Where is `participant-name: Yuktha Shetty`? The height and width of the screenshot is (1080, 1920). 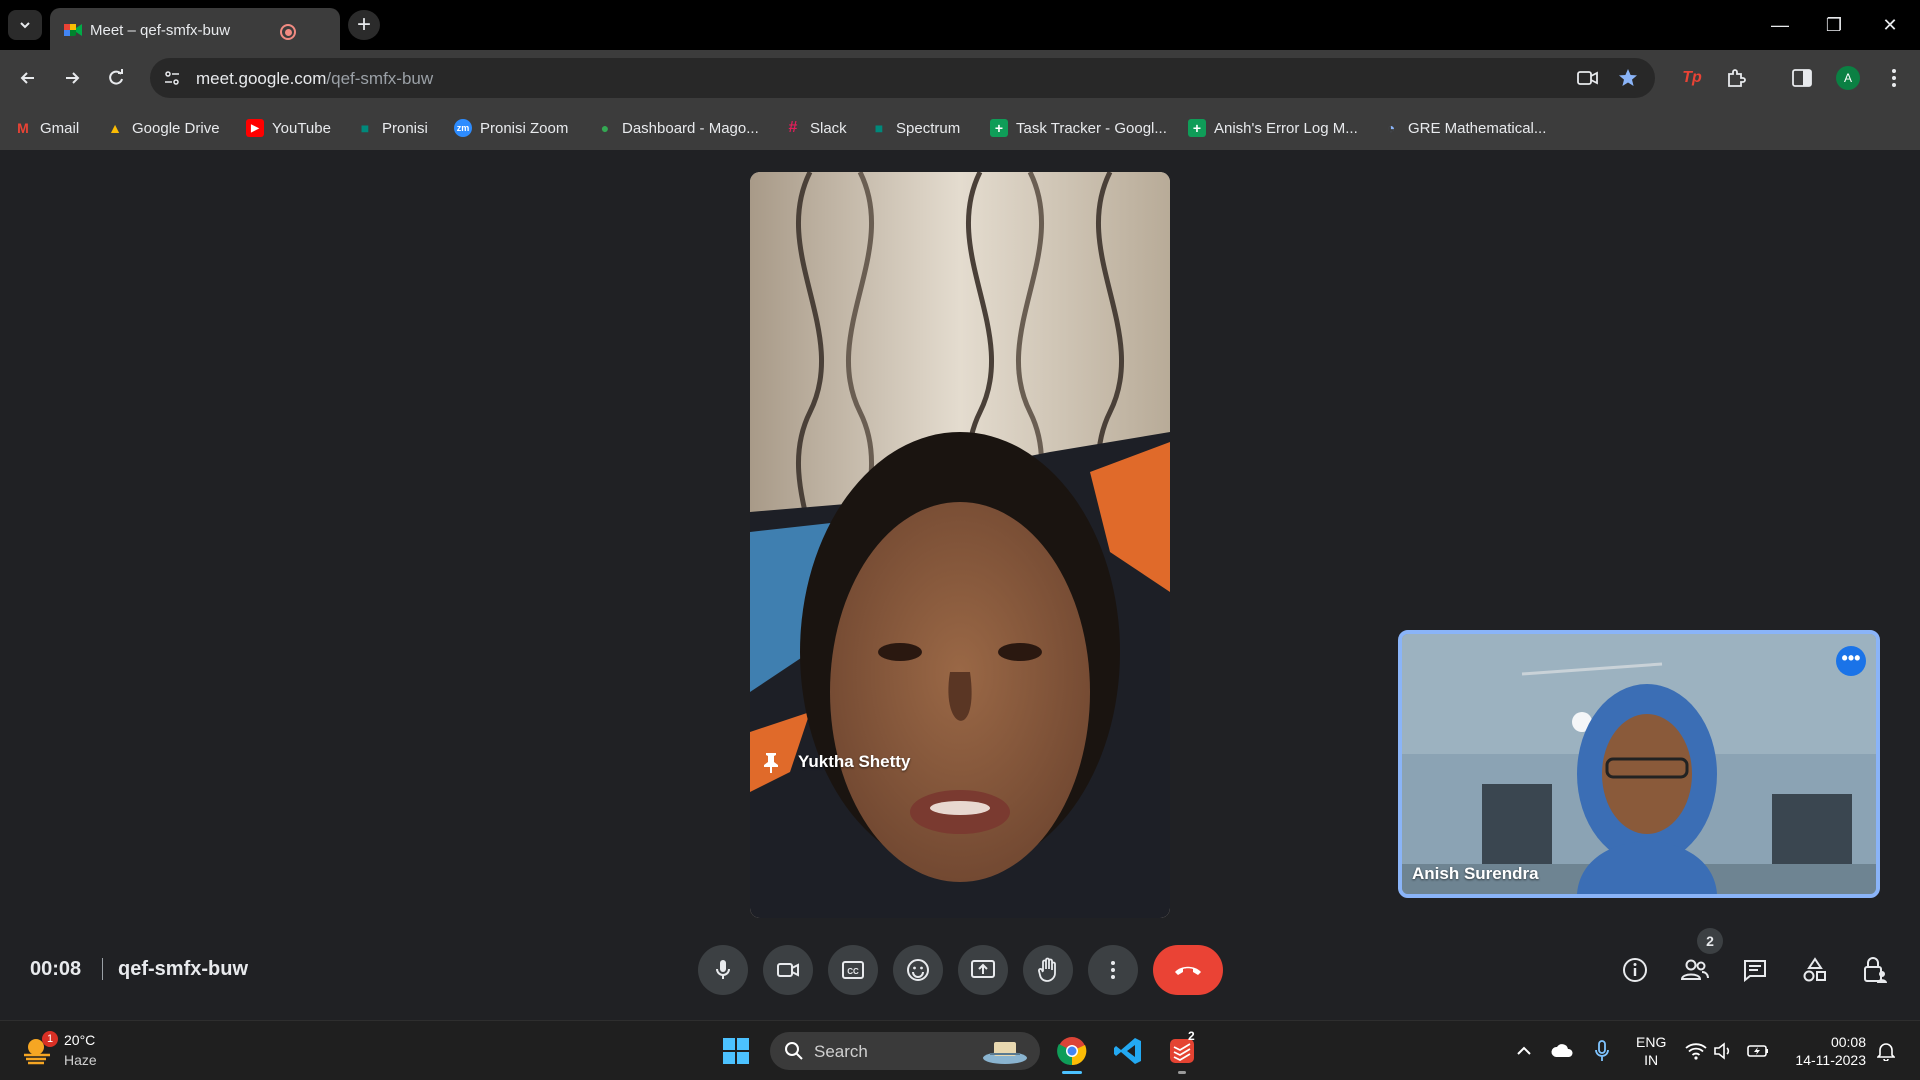
participant-name: Yuktha Shetty is located at coordinates (854, 761).